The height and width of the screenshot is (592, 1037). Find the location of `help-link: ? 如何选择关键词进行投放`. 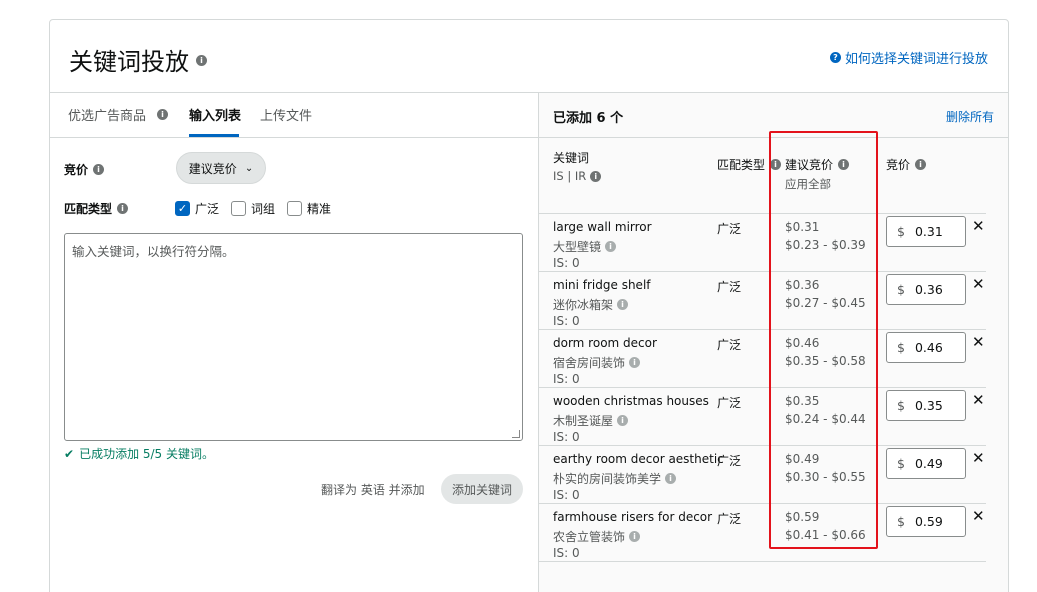

help-link: ? 如何选择关键词进行投放 is located at coordinates (908, 57).